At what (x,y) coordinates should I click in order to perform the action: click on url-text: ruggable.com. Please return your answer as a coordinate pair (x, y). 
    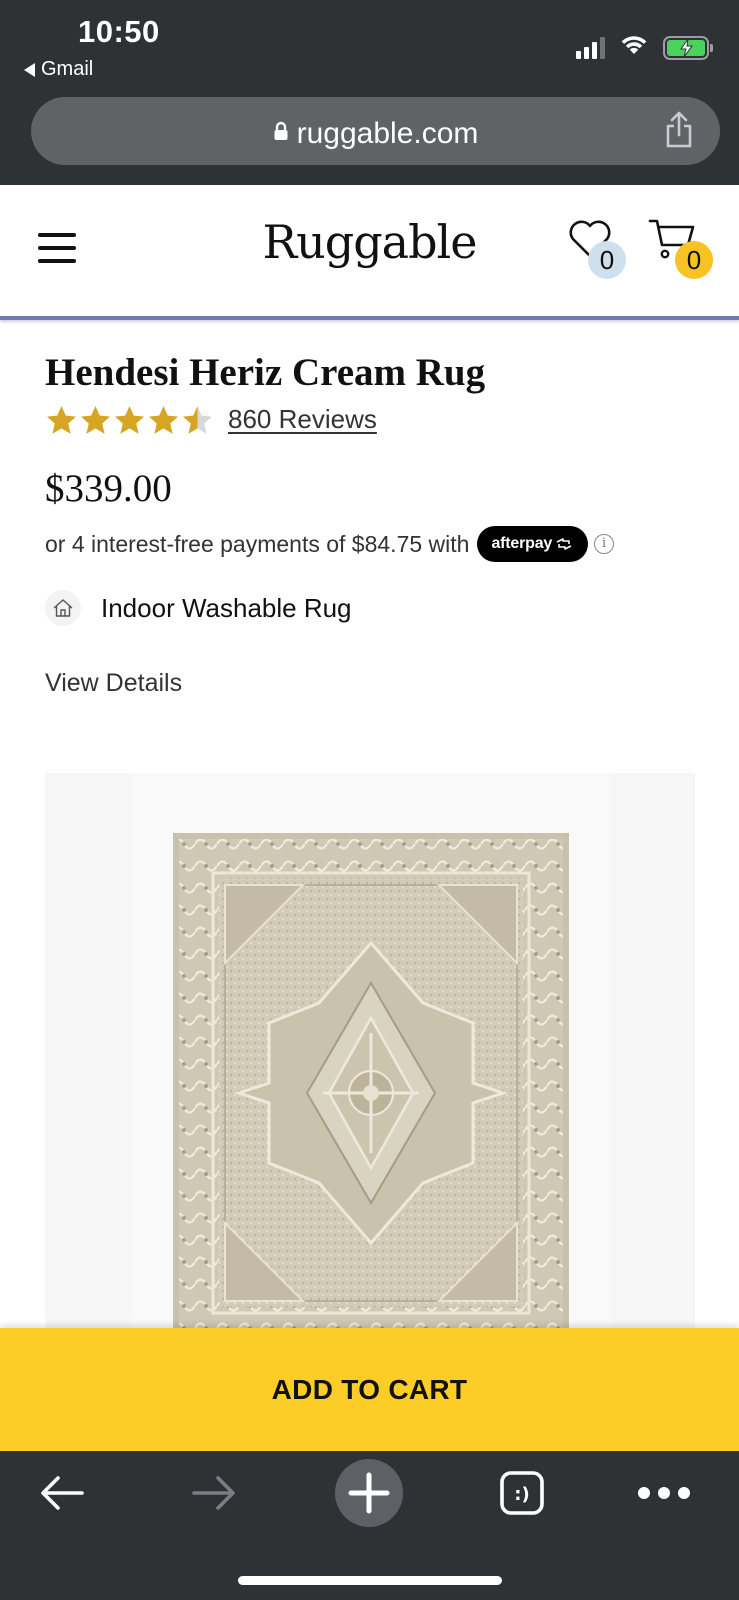
    Looking at the image, I should click on (387, 133).